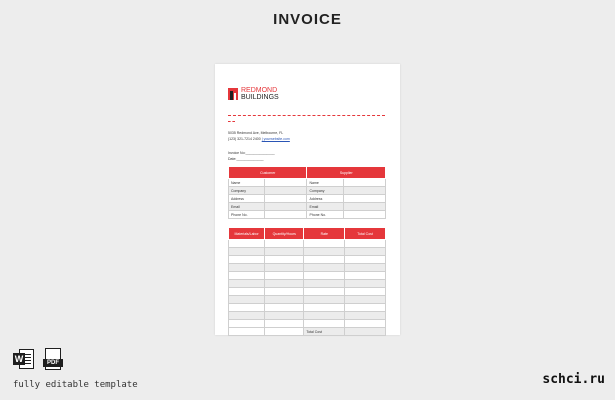  I want to click on customer-field-label: Name, so click(246, 182).